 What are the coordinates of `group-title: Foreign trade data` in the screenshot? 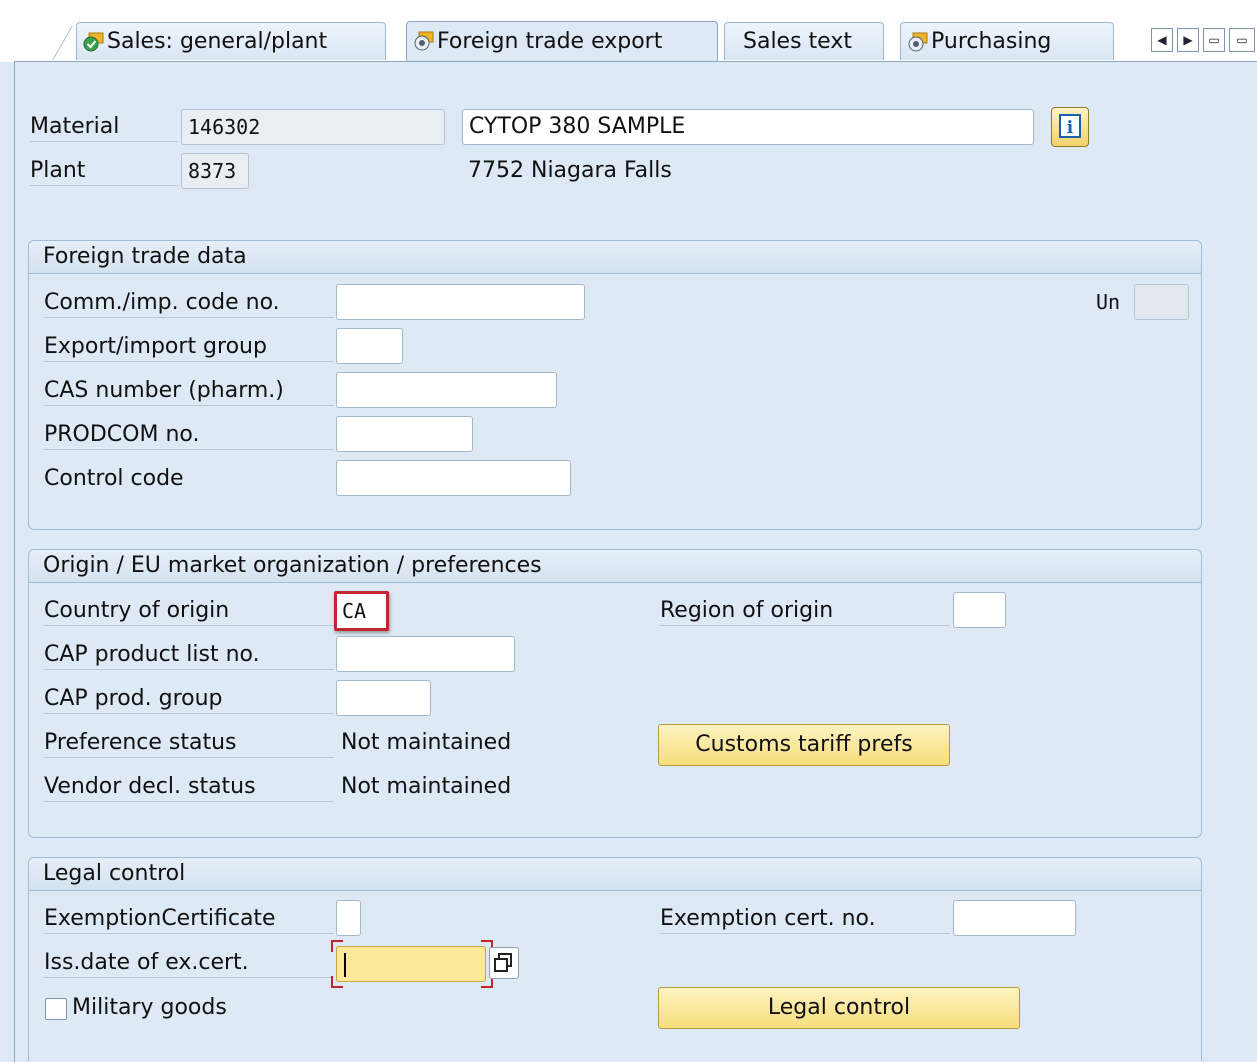 It's located at (615, 257).